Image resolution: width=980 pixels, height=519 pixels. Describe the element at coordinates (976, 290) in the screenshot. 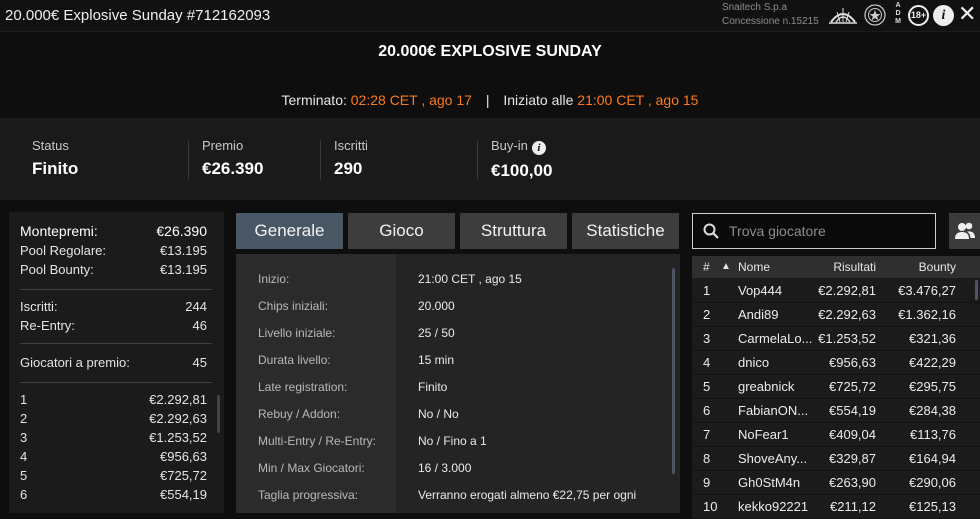

I see `players-scrollbar` at that location.